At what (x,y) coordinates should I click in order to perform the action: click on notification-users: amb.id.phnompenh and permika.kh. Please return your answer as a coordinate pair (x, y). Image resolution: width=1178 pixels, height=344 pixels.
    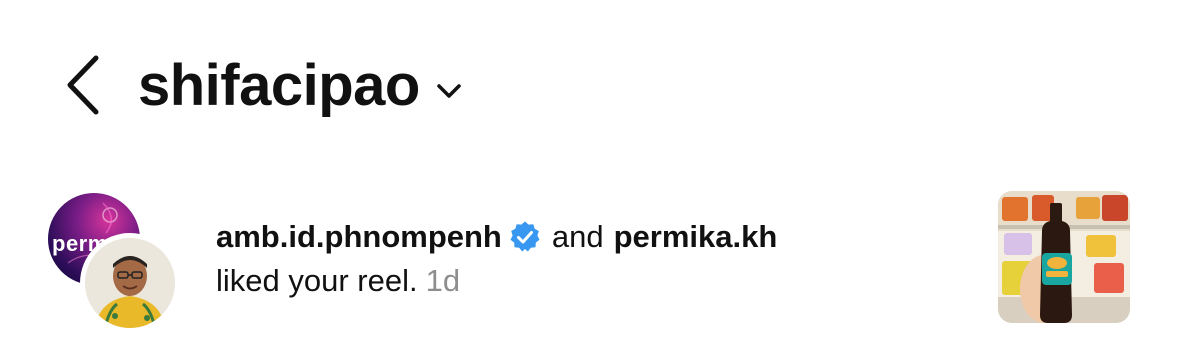
    Looking at the image, I should click on (596, 237).